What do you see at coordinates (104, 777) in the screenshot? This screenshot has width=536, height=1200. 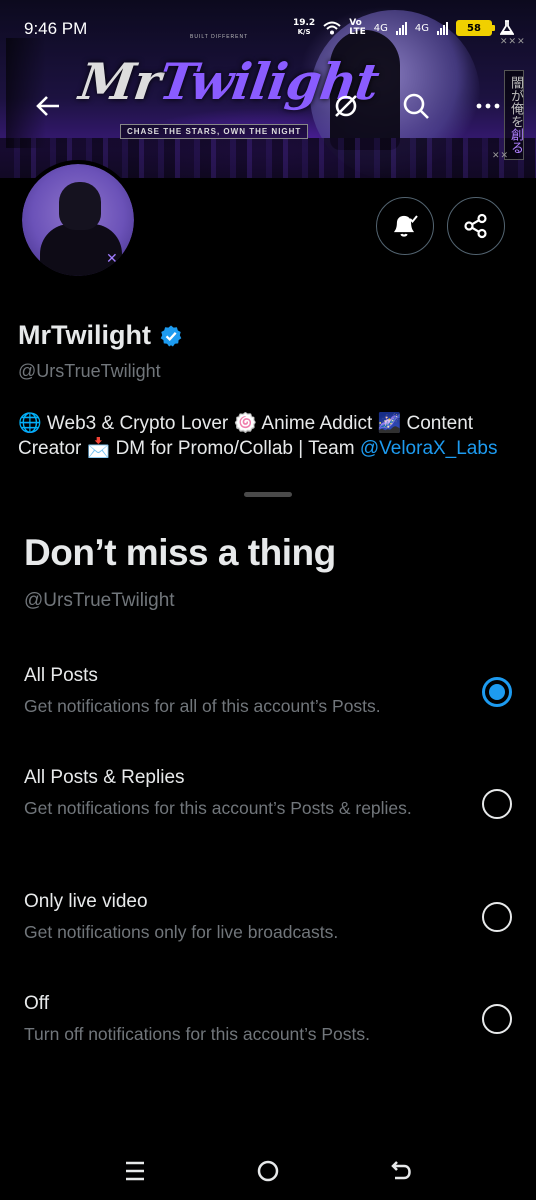 I see `option-title: All Posts & Replies` at bounding box center [104, 777].